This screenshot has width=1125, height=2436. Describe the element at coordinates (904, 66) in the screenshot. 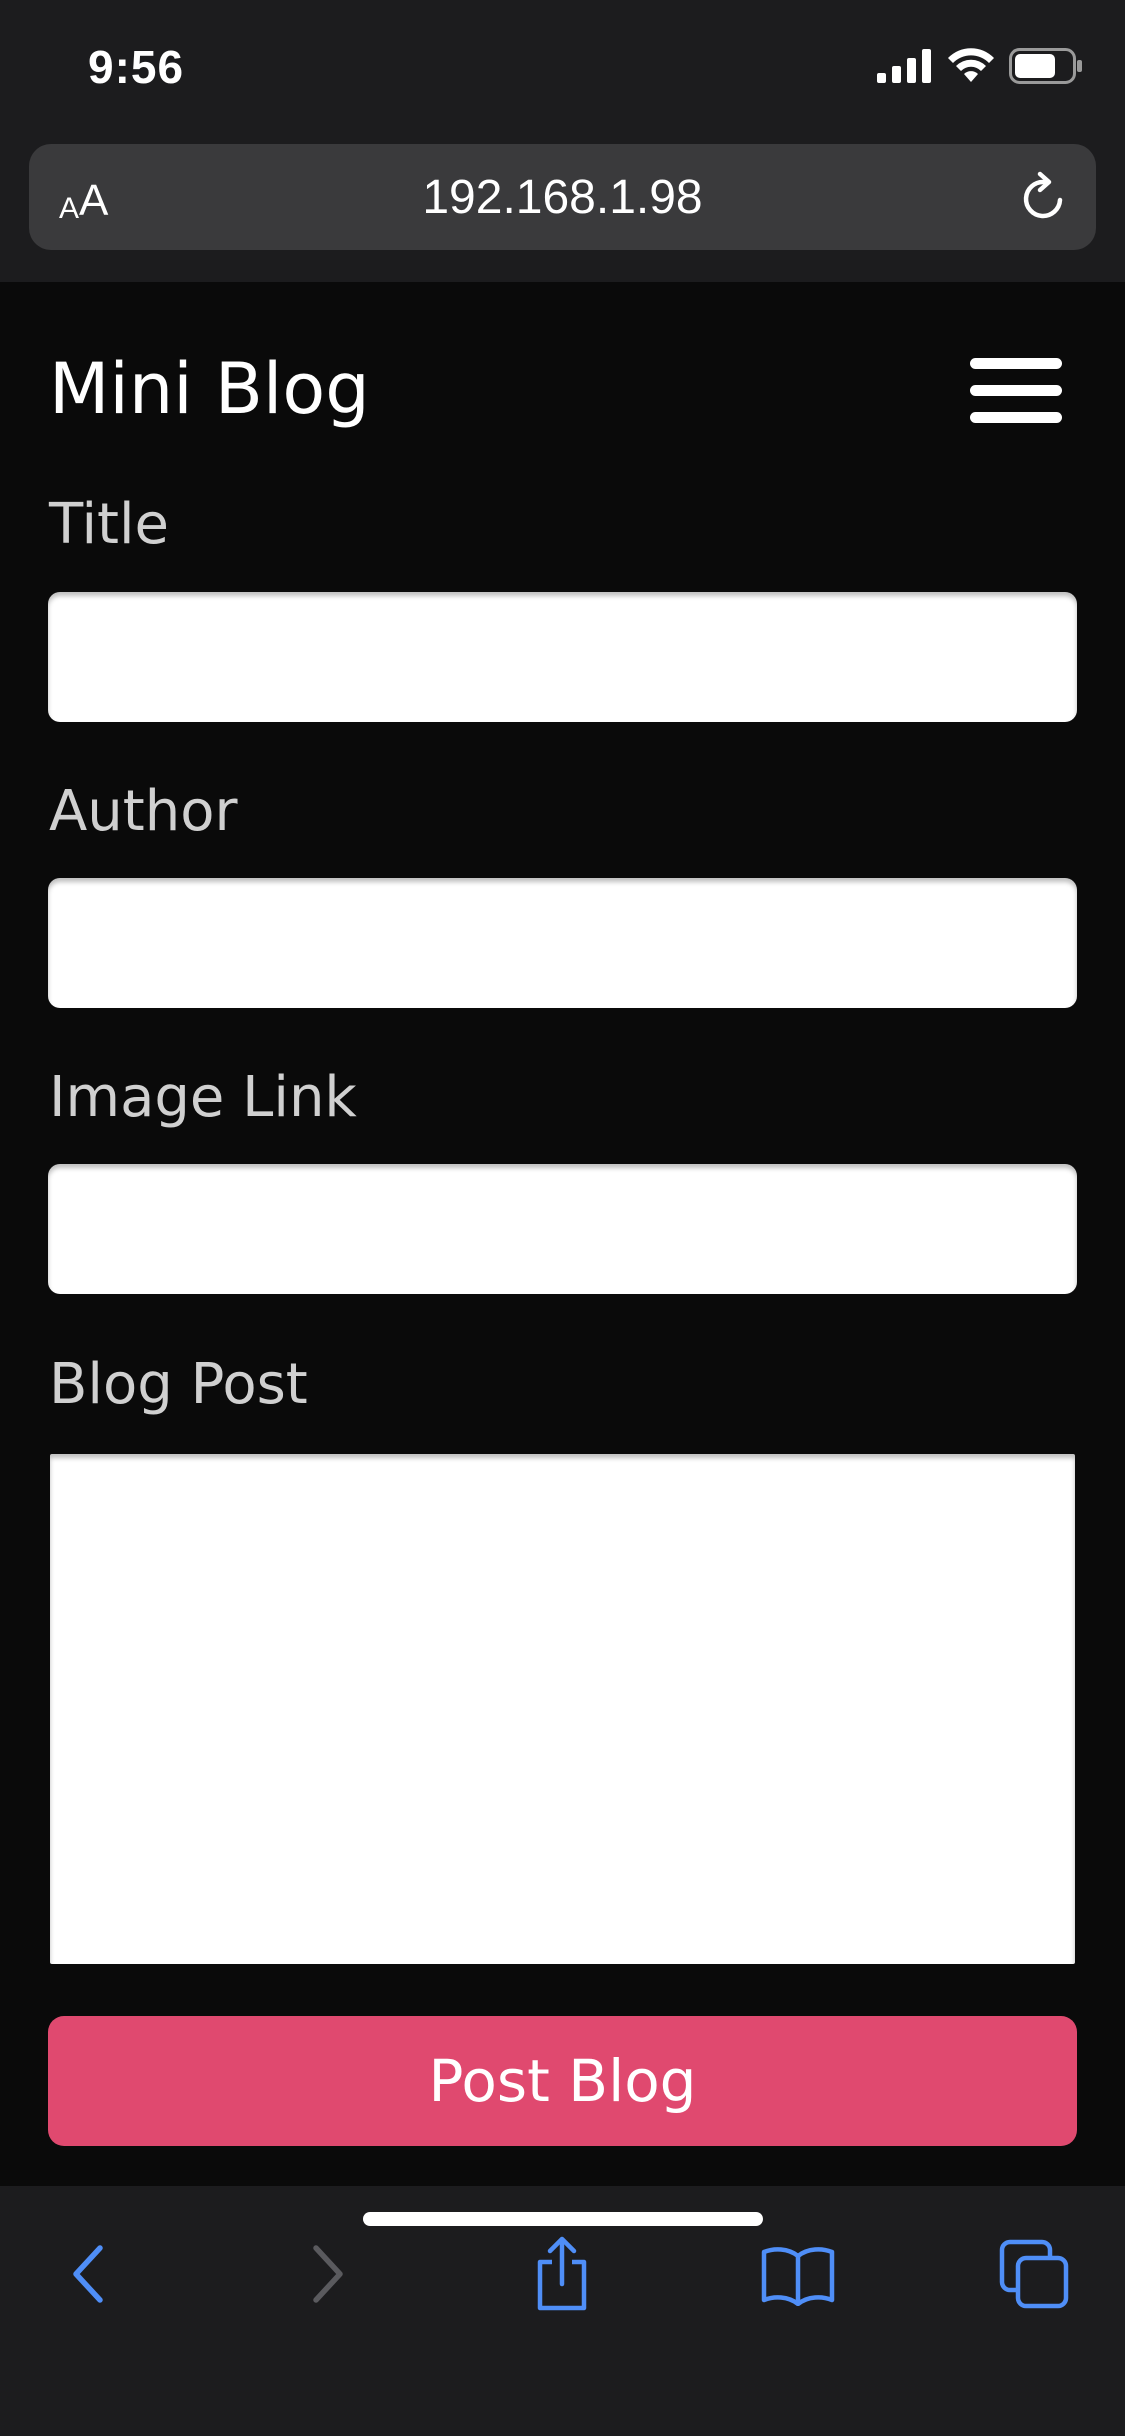

I see `cellular-signal-icon` at that location.